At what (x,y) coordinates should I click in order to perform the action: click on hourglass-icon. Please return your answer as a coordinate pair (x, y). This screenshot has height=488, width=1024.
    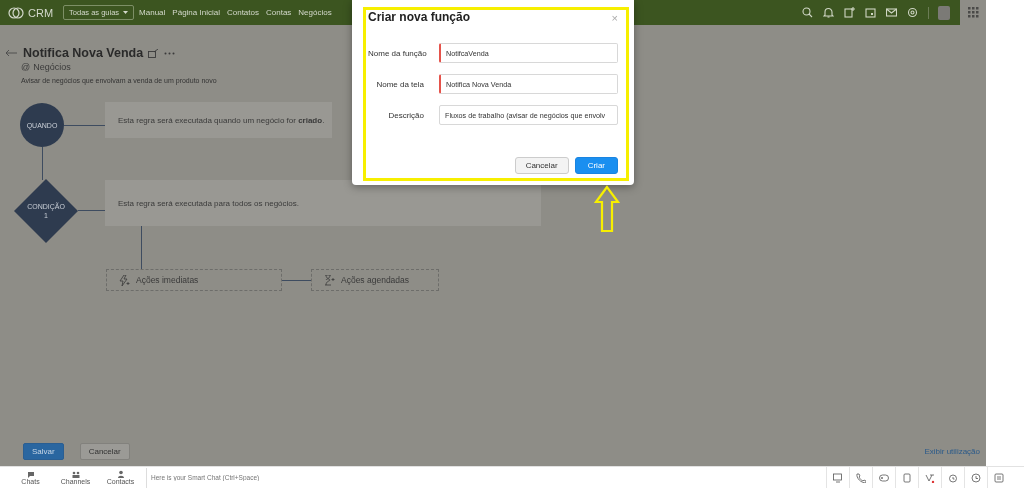
    Looking at the image, I should click on (329, 280).